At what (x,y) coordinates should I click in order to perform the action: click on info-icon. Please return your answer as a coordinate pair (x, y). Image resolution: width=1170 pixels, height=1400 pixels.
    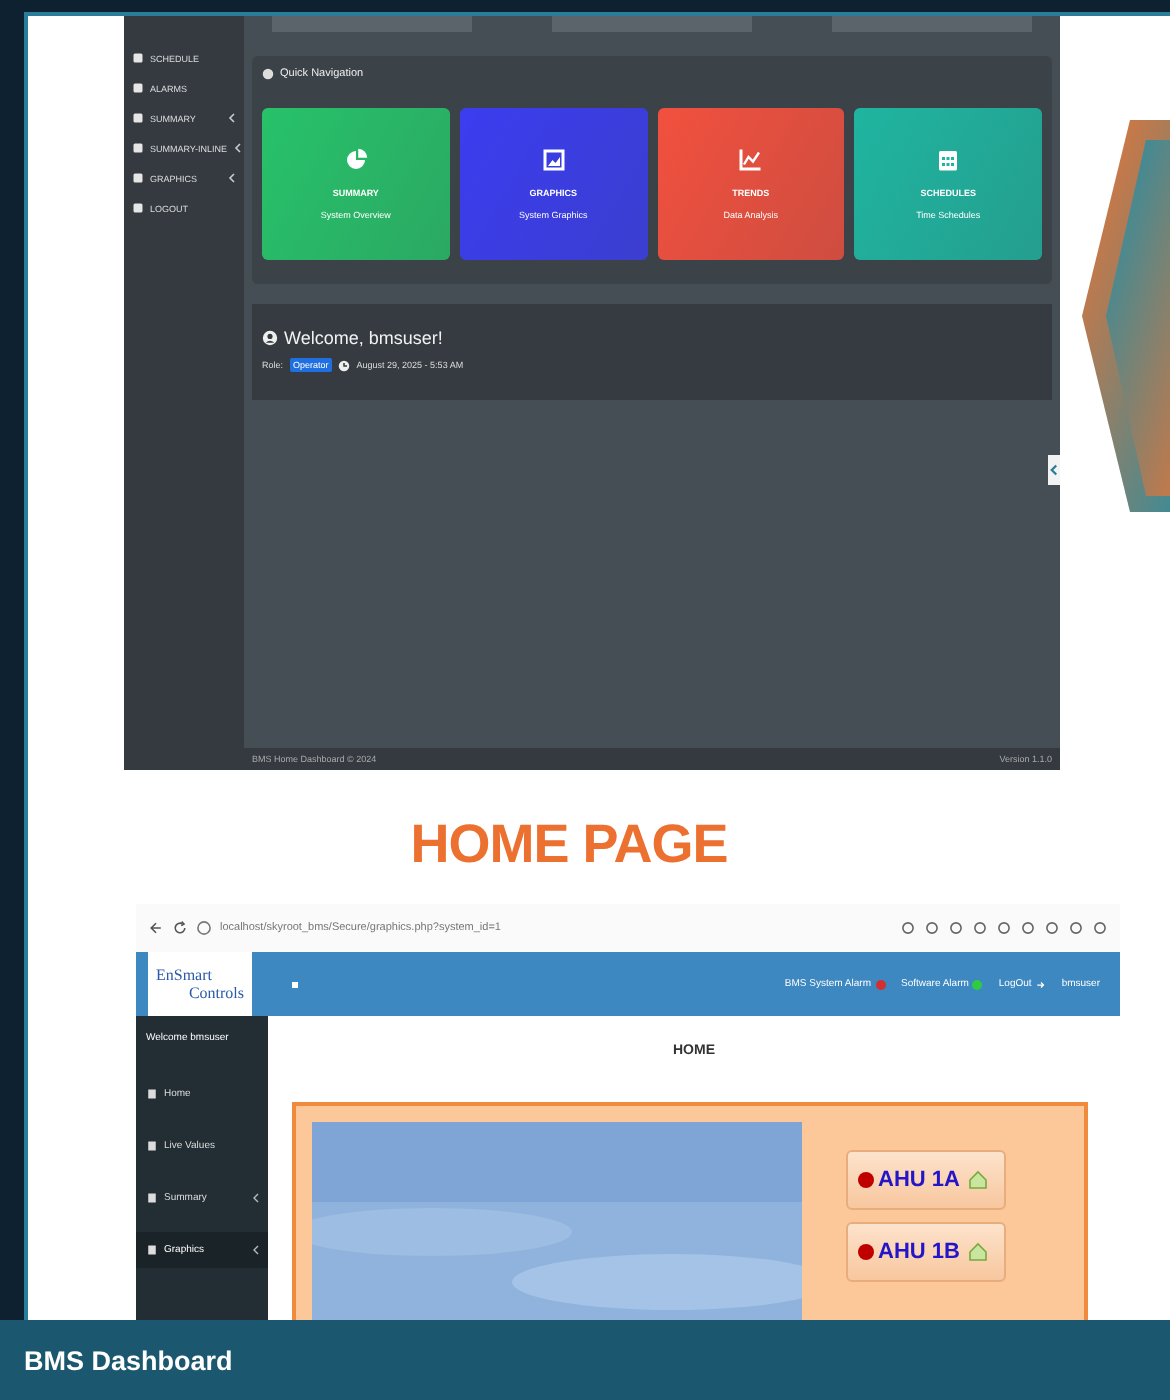
    Looking at the image, I should click on (204, 928).